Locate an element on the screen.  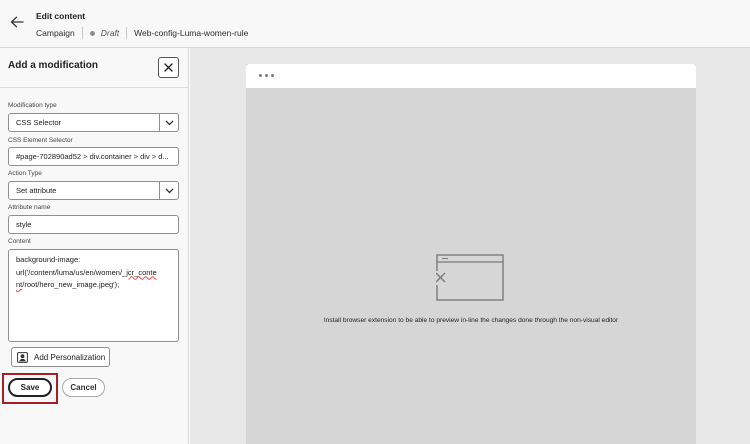
panel-header: Add a modification is located at coordinates (94, 68).